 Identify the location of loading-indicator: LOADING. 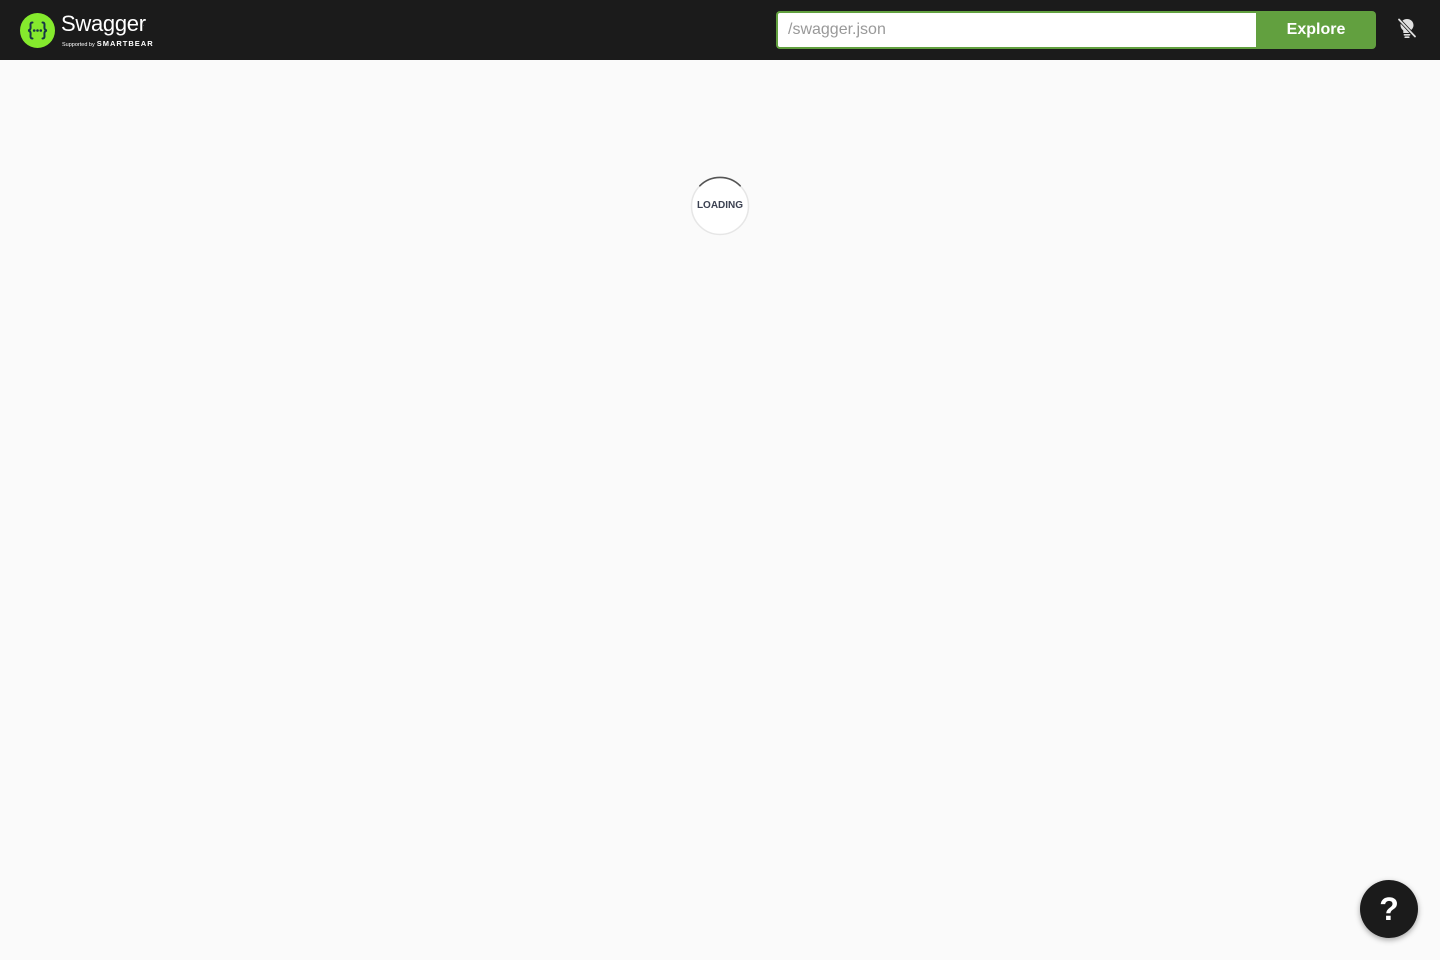
(720, 206).